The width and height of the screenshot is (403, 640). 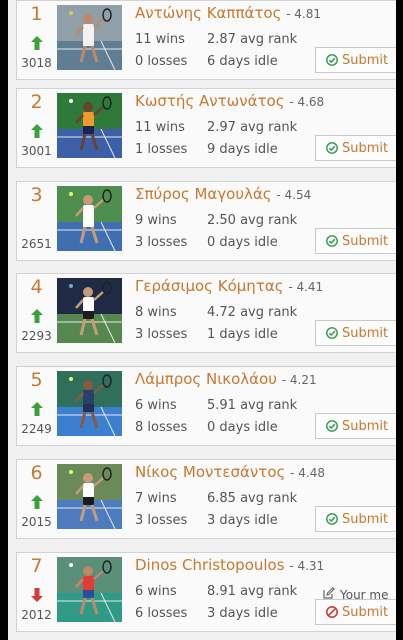 What do you see at coordinates (252, 591) in the screenshot?
I see `stat-avg-rank: 8.91 avg rank` at bounding box center [252, 591].